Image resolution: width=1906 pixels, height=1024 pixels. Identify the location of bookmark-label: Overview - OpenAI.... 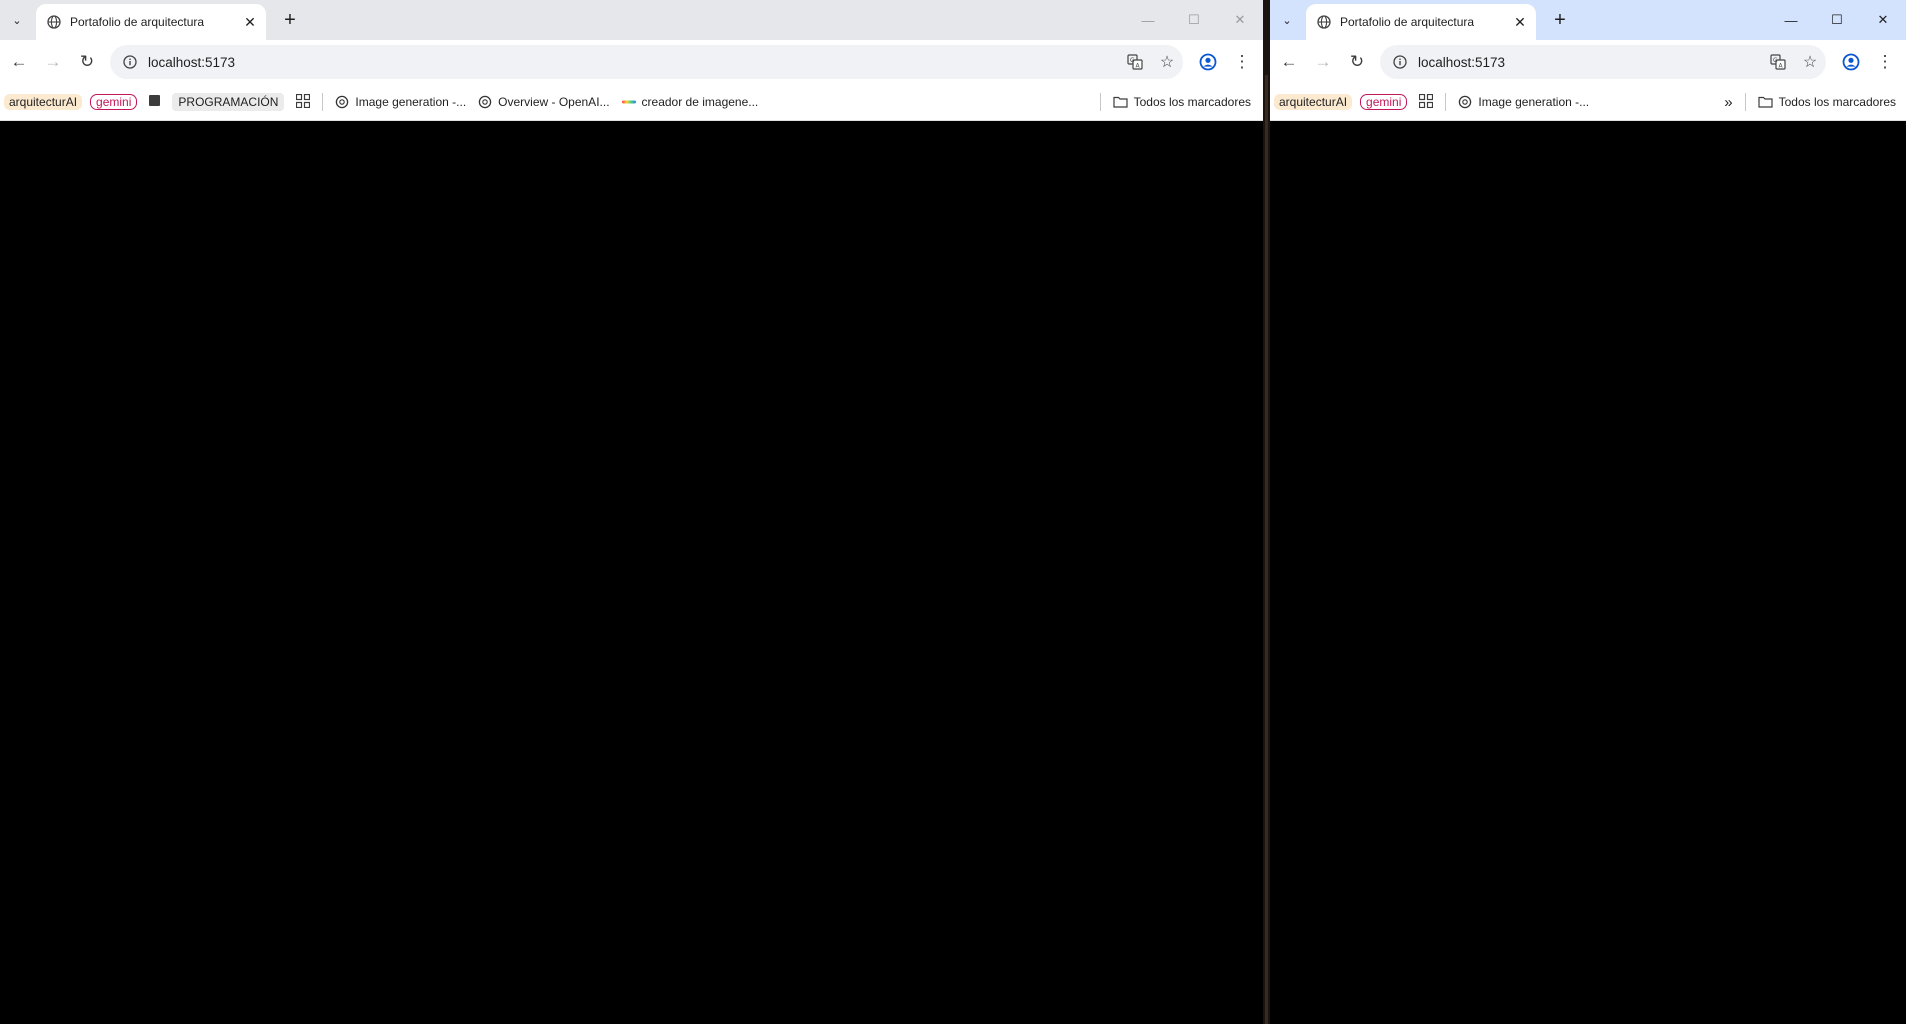
(554, 102).